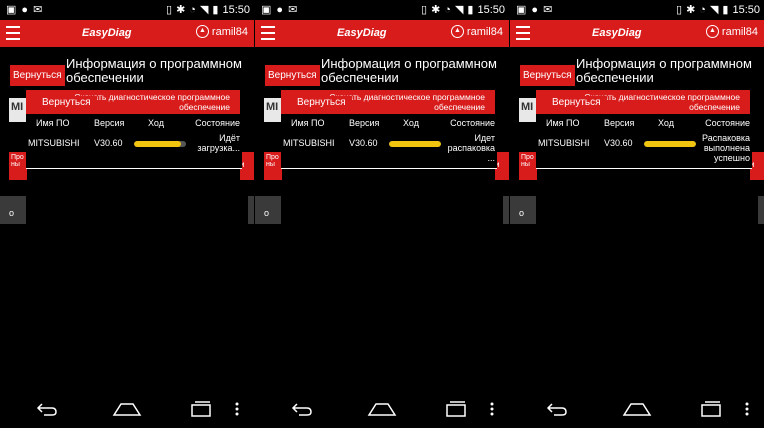 The image size is (764, 428). Describe the element at coordinates (528, 166) in the screenshot. I see `background-red-button: Про ны` at that location.